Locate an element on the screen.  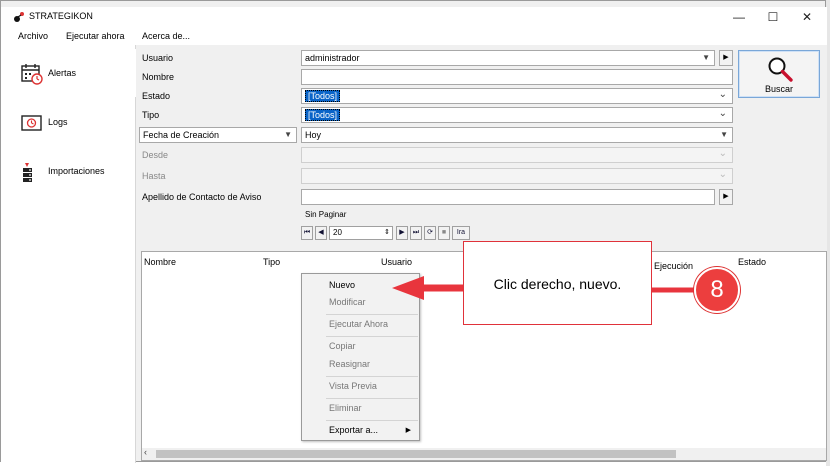
scrollbar-thumb is located at coordinates (416, 454).